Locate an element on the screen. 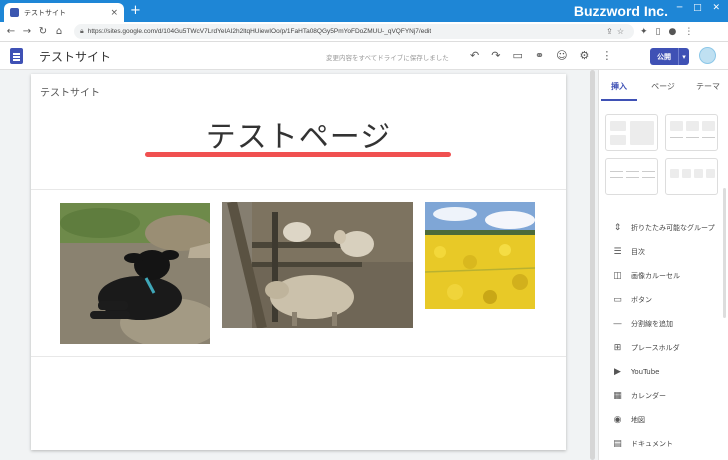  insert-item-label: 地図 is located at coordinates (638, 420).